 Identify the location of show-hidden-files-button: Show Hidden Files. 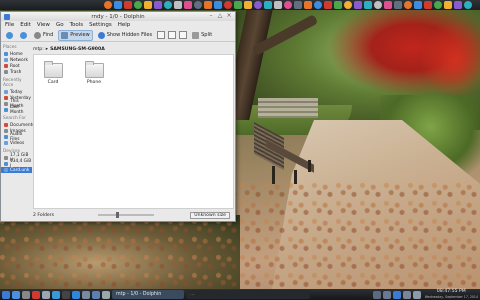
(125, 35).